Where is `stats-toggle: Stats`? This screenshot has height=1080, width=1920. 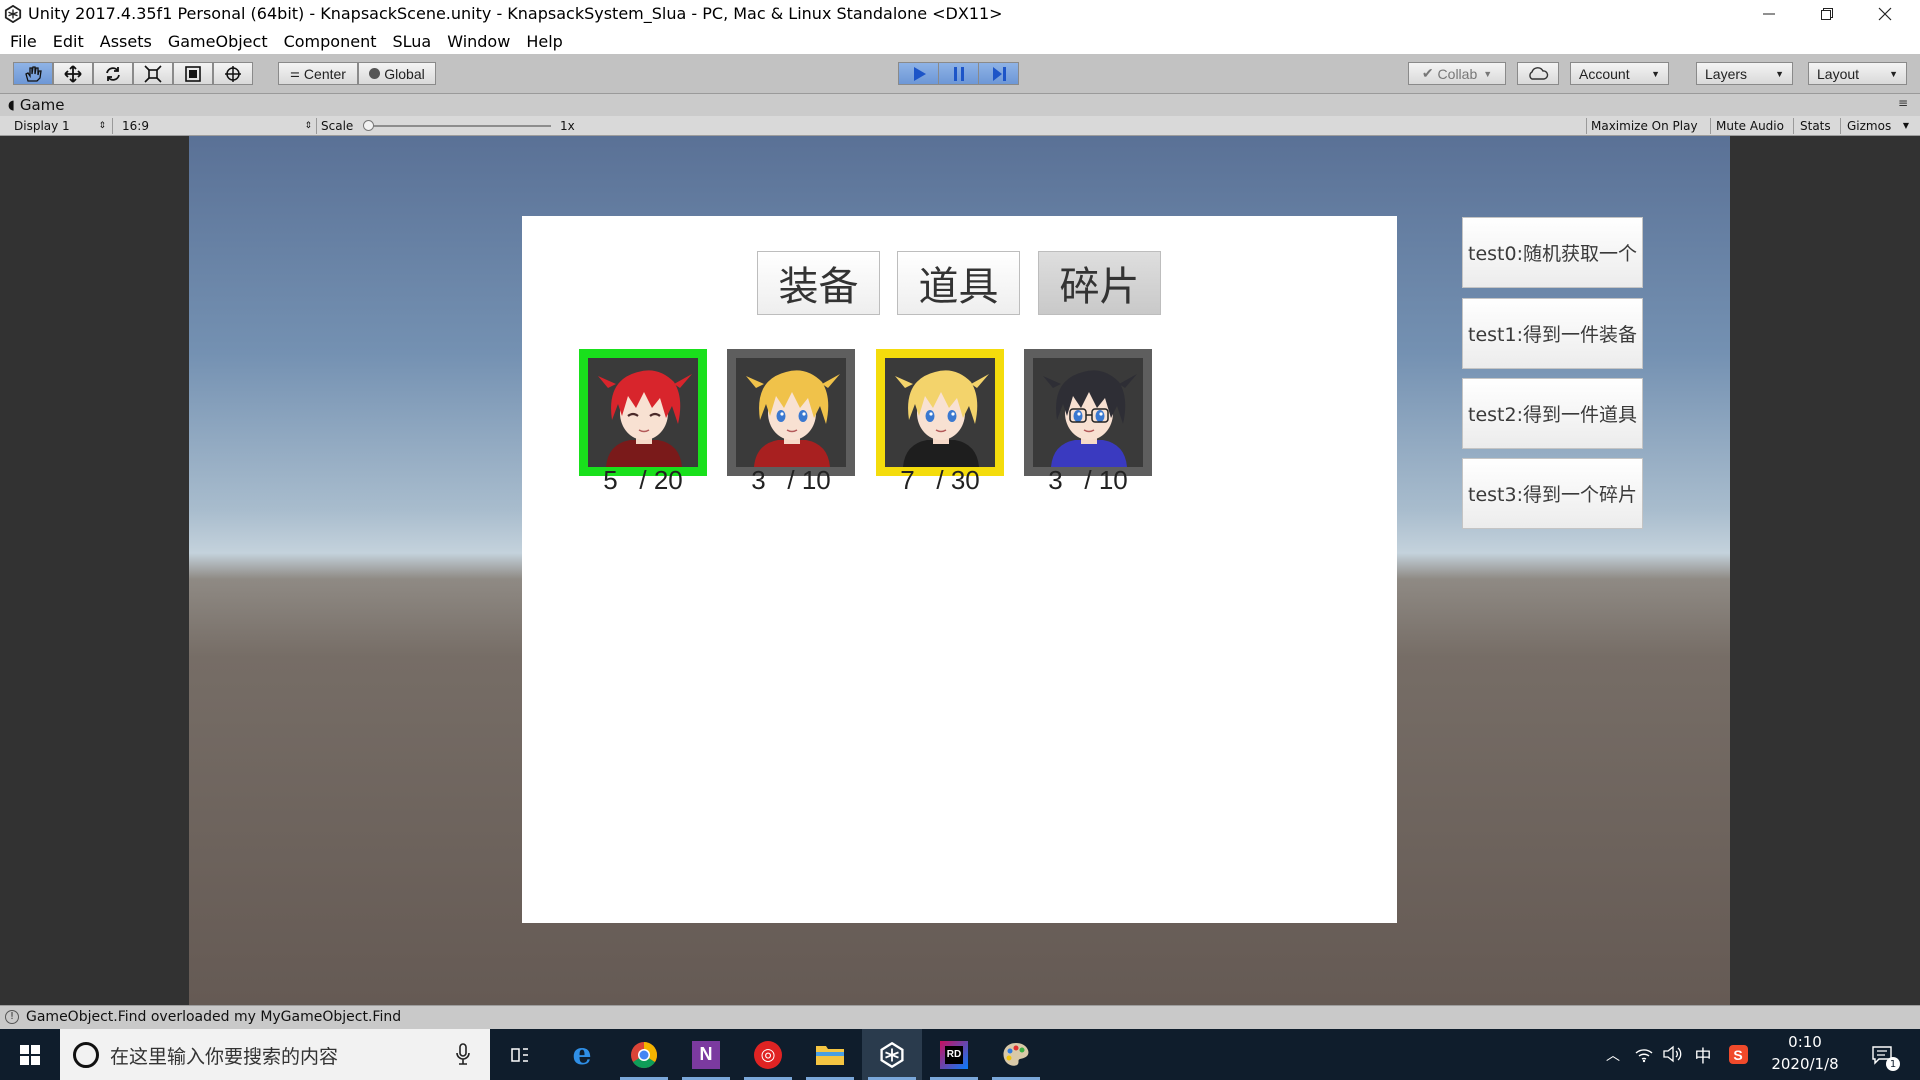 stats-toggle: Stats is located at coordinates (1815, 125).